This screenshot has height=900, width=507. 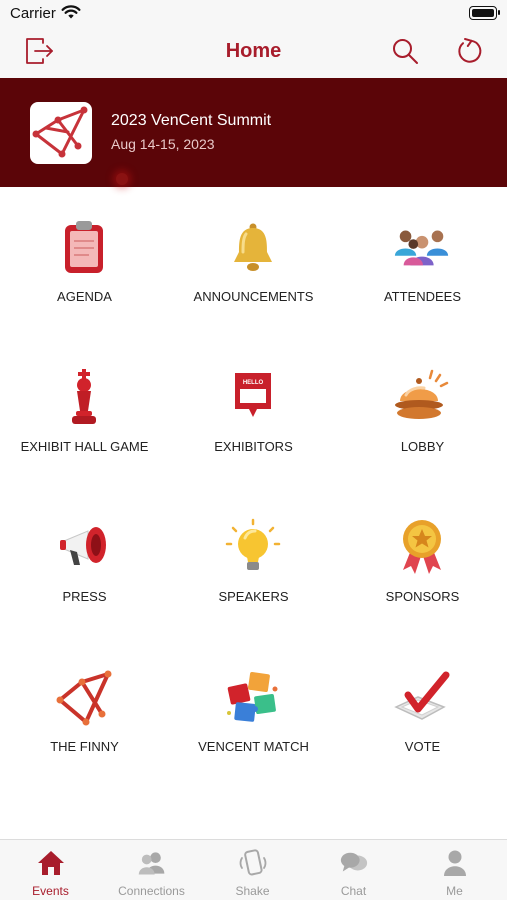 I want to click on megaphone-icon, so click(x=84, y=547).